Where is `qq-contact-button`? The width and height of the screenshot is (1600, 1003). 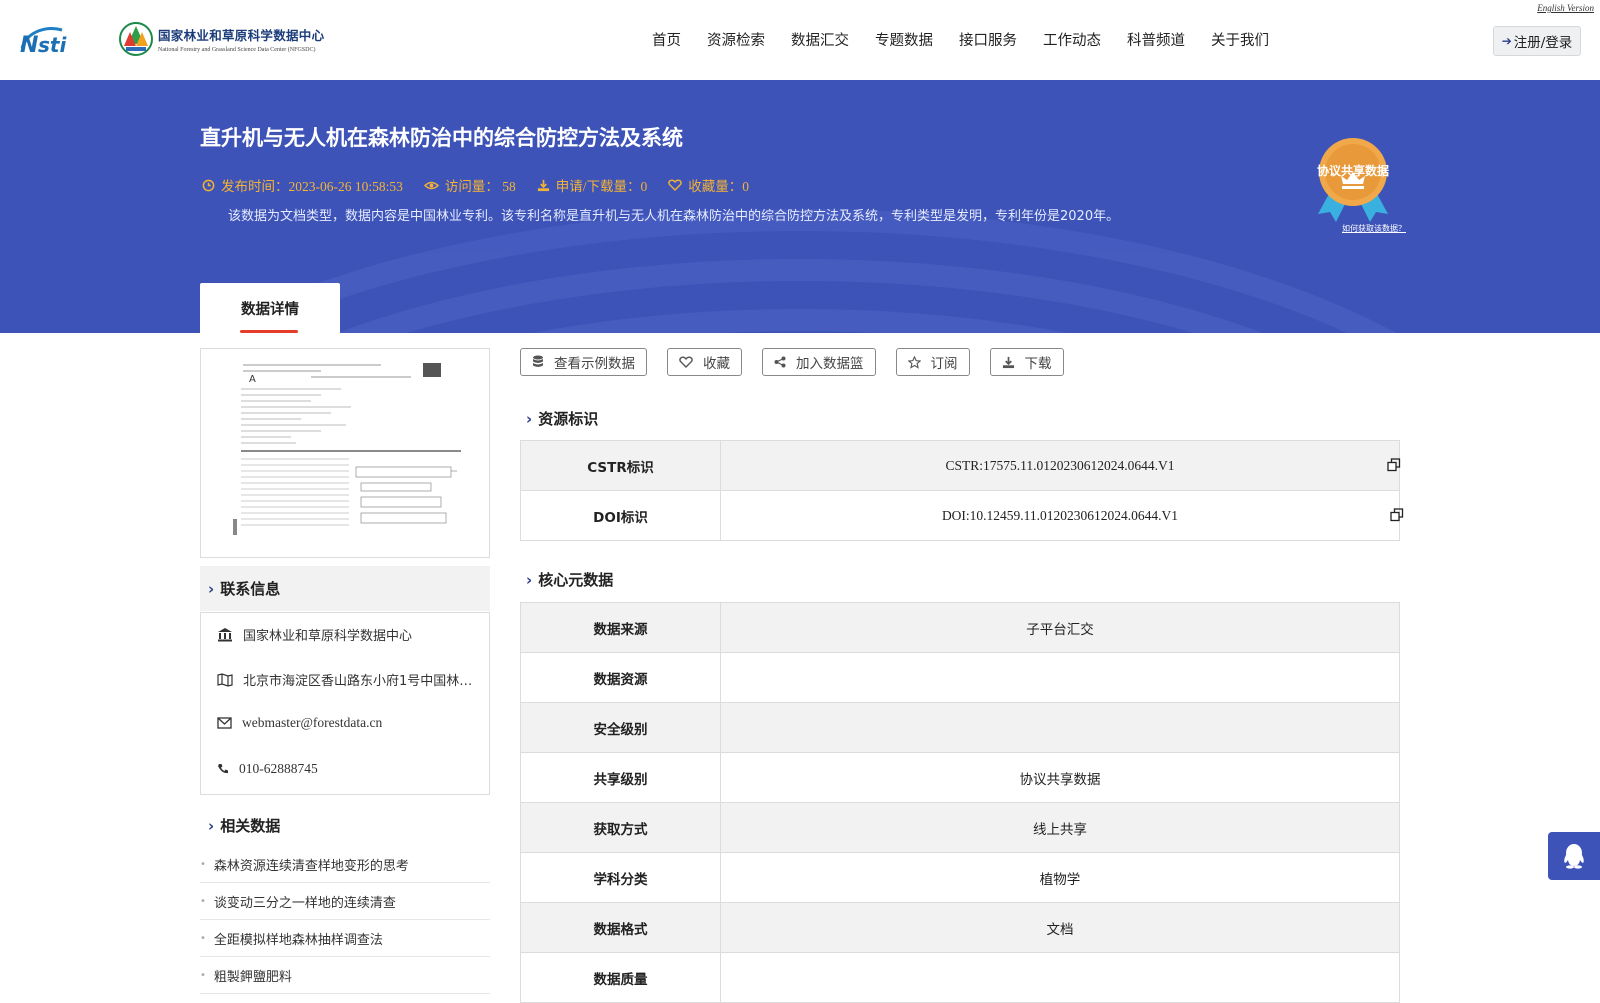 qq-contact-button is located at coordinates (1574, 856).